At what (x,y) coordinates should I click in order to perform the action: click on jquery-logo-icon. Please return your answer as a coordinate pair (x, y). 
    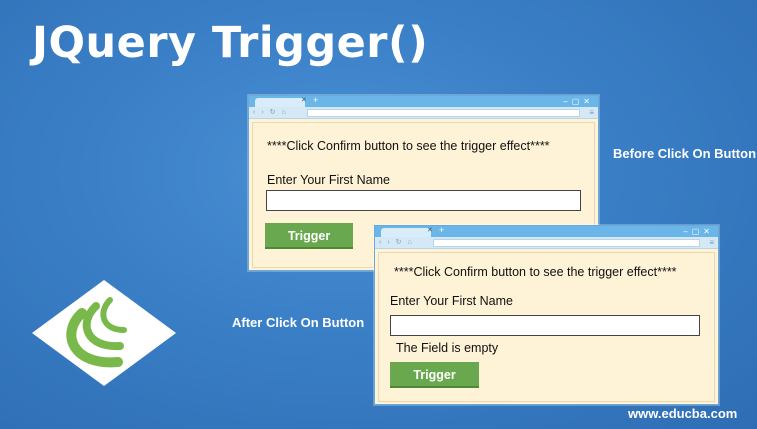
    Looking at the image, I should click on (104, 333).